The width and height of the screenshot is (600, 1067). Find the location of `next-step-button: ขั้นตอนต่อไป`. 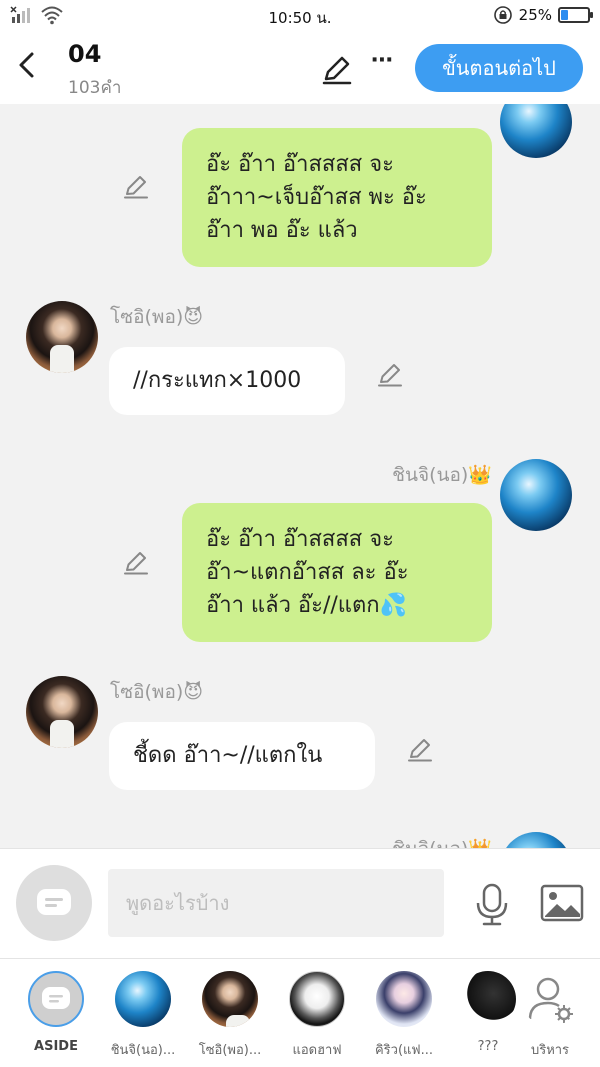

next-step-button: ขั้นตอนต่อไป is located at coordinates (499, 68).